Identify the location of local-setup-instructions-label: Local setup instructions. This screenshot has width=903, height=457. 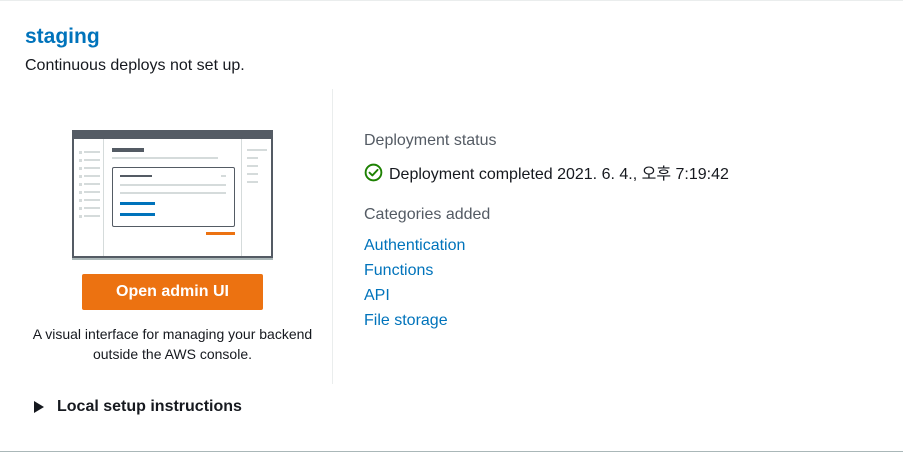
(149, 406).